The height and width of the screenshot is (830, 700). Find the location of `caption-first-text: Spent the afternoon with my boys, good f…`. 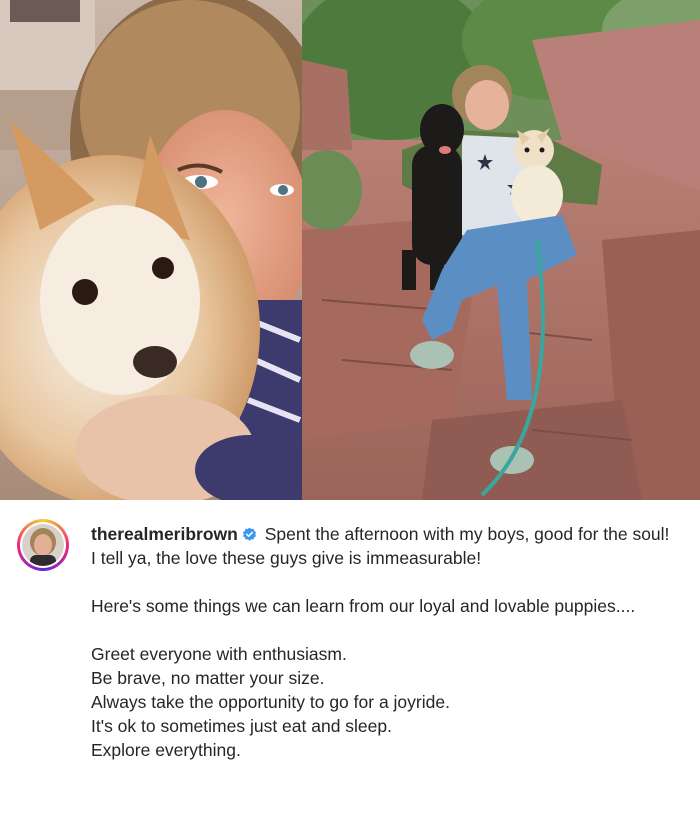

caption-first-text: Spent the afternoon with my boys, good f… is located at coordinates (464, 534).